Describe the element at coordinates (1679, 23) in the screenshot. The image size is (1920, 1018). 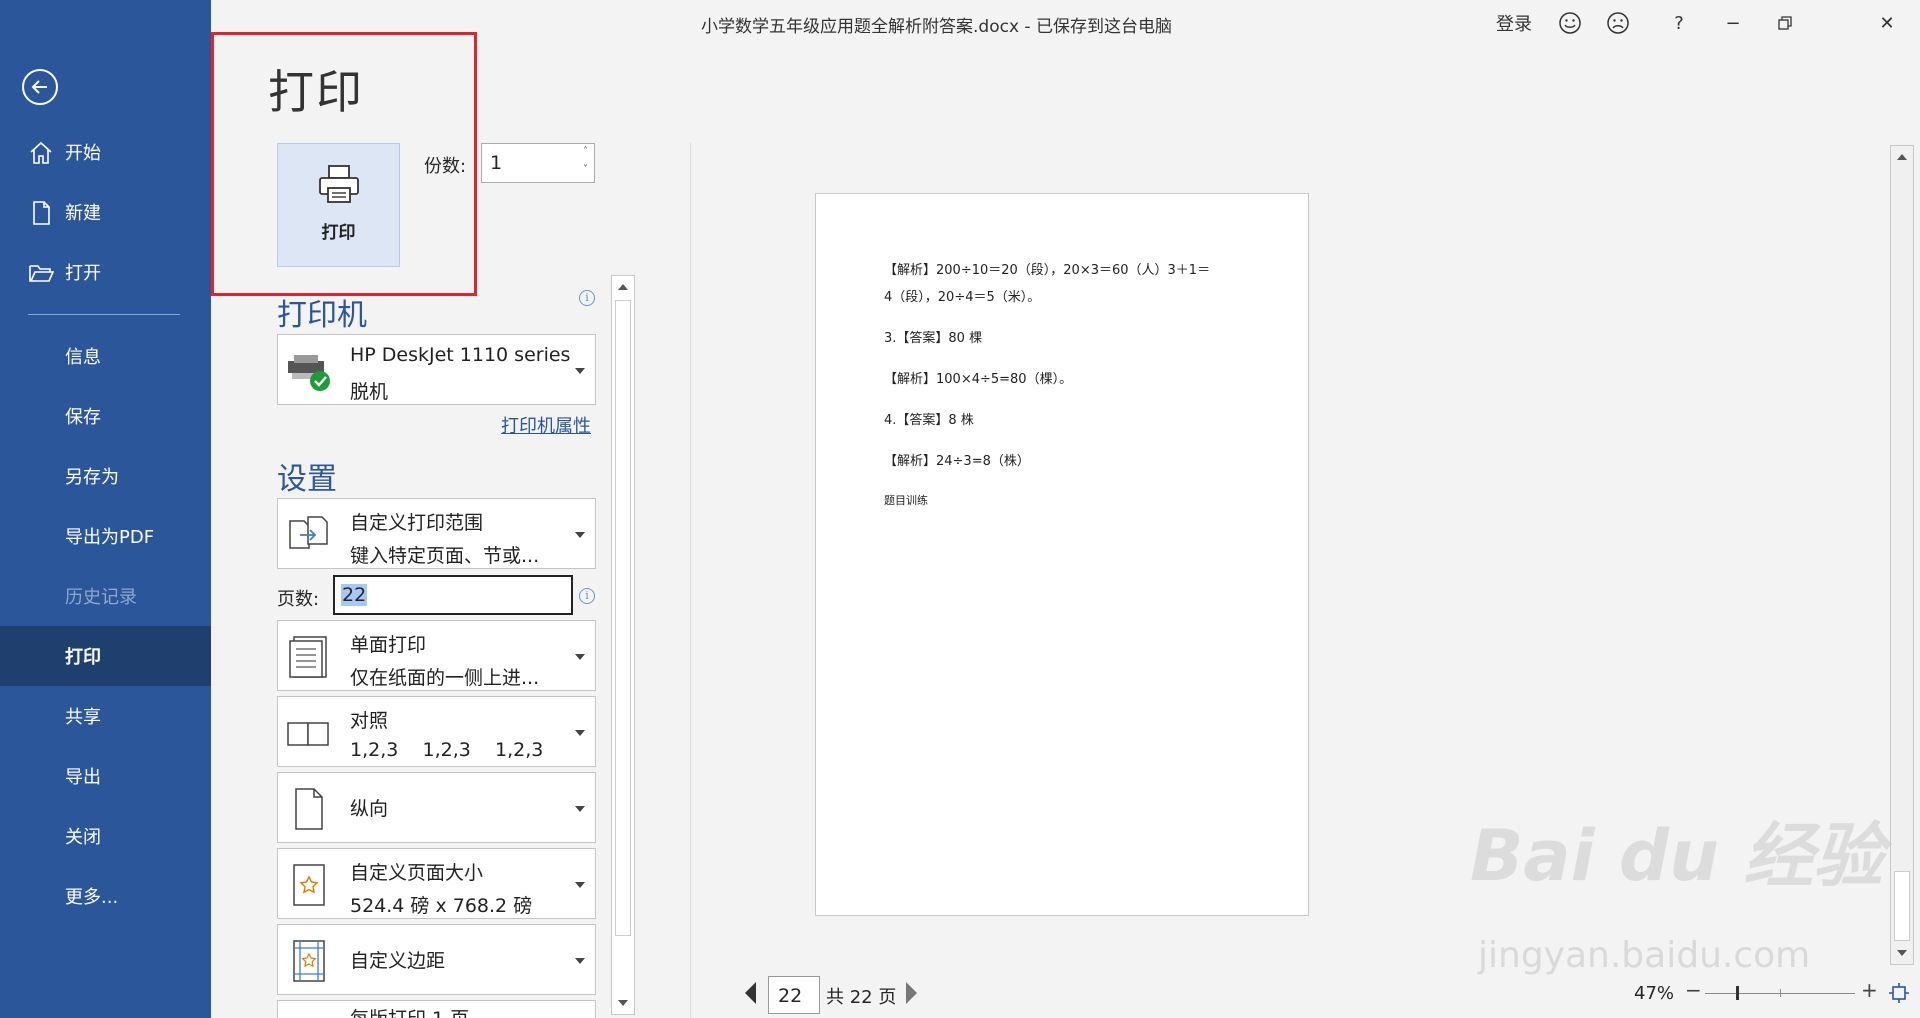
I see `help-button: ?` at that location.